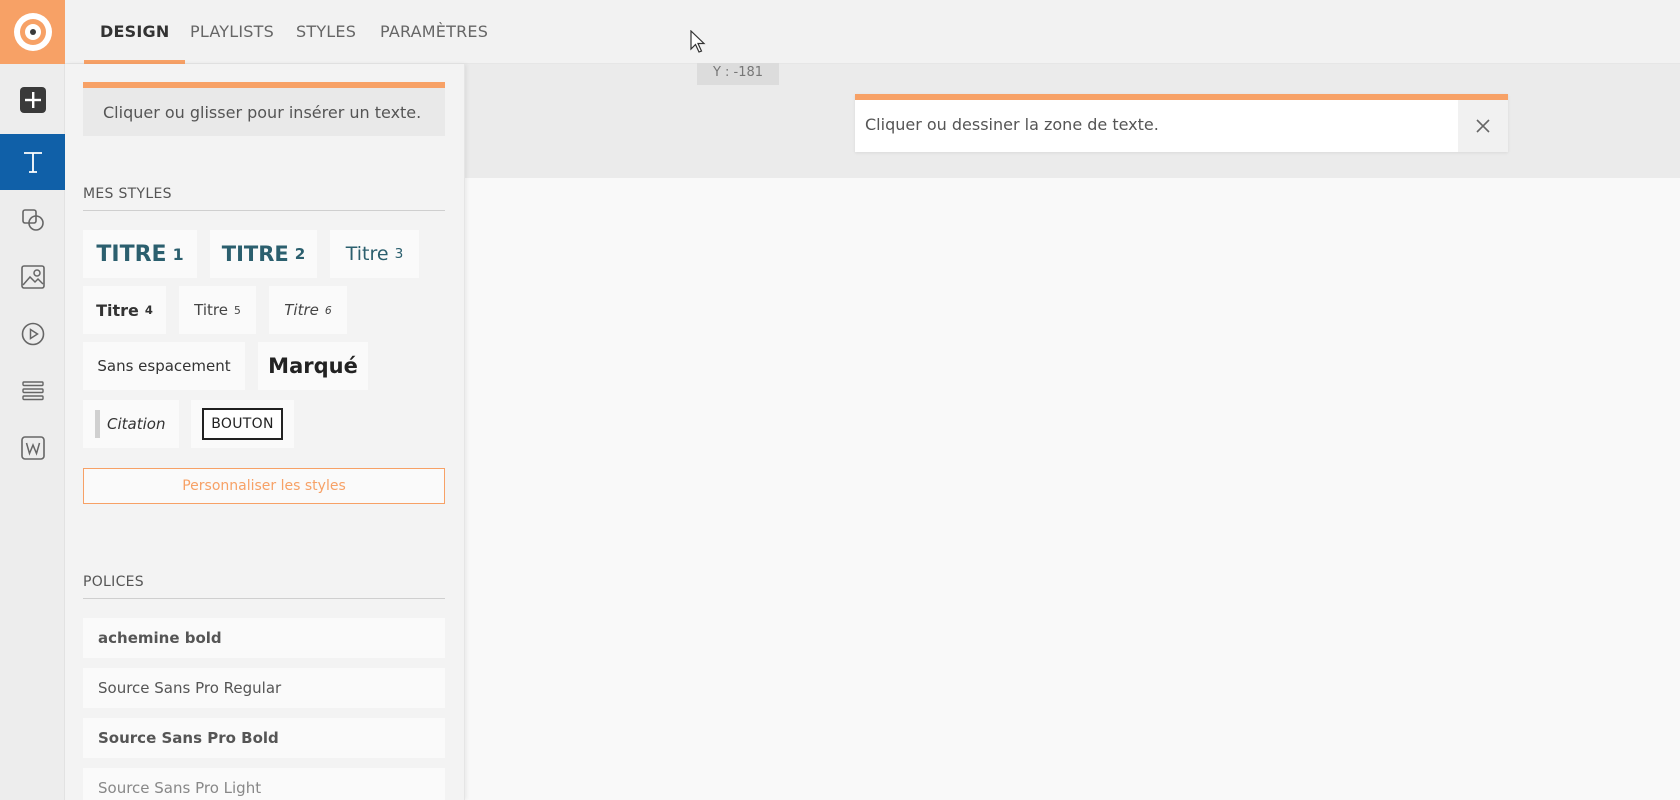 Image resolution: width=1680 pixels, height=800 pixels. Describe the element at coordinates (326, 32) in the screenshot. I see `tab-styles: STYLES` at that location.